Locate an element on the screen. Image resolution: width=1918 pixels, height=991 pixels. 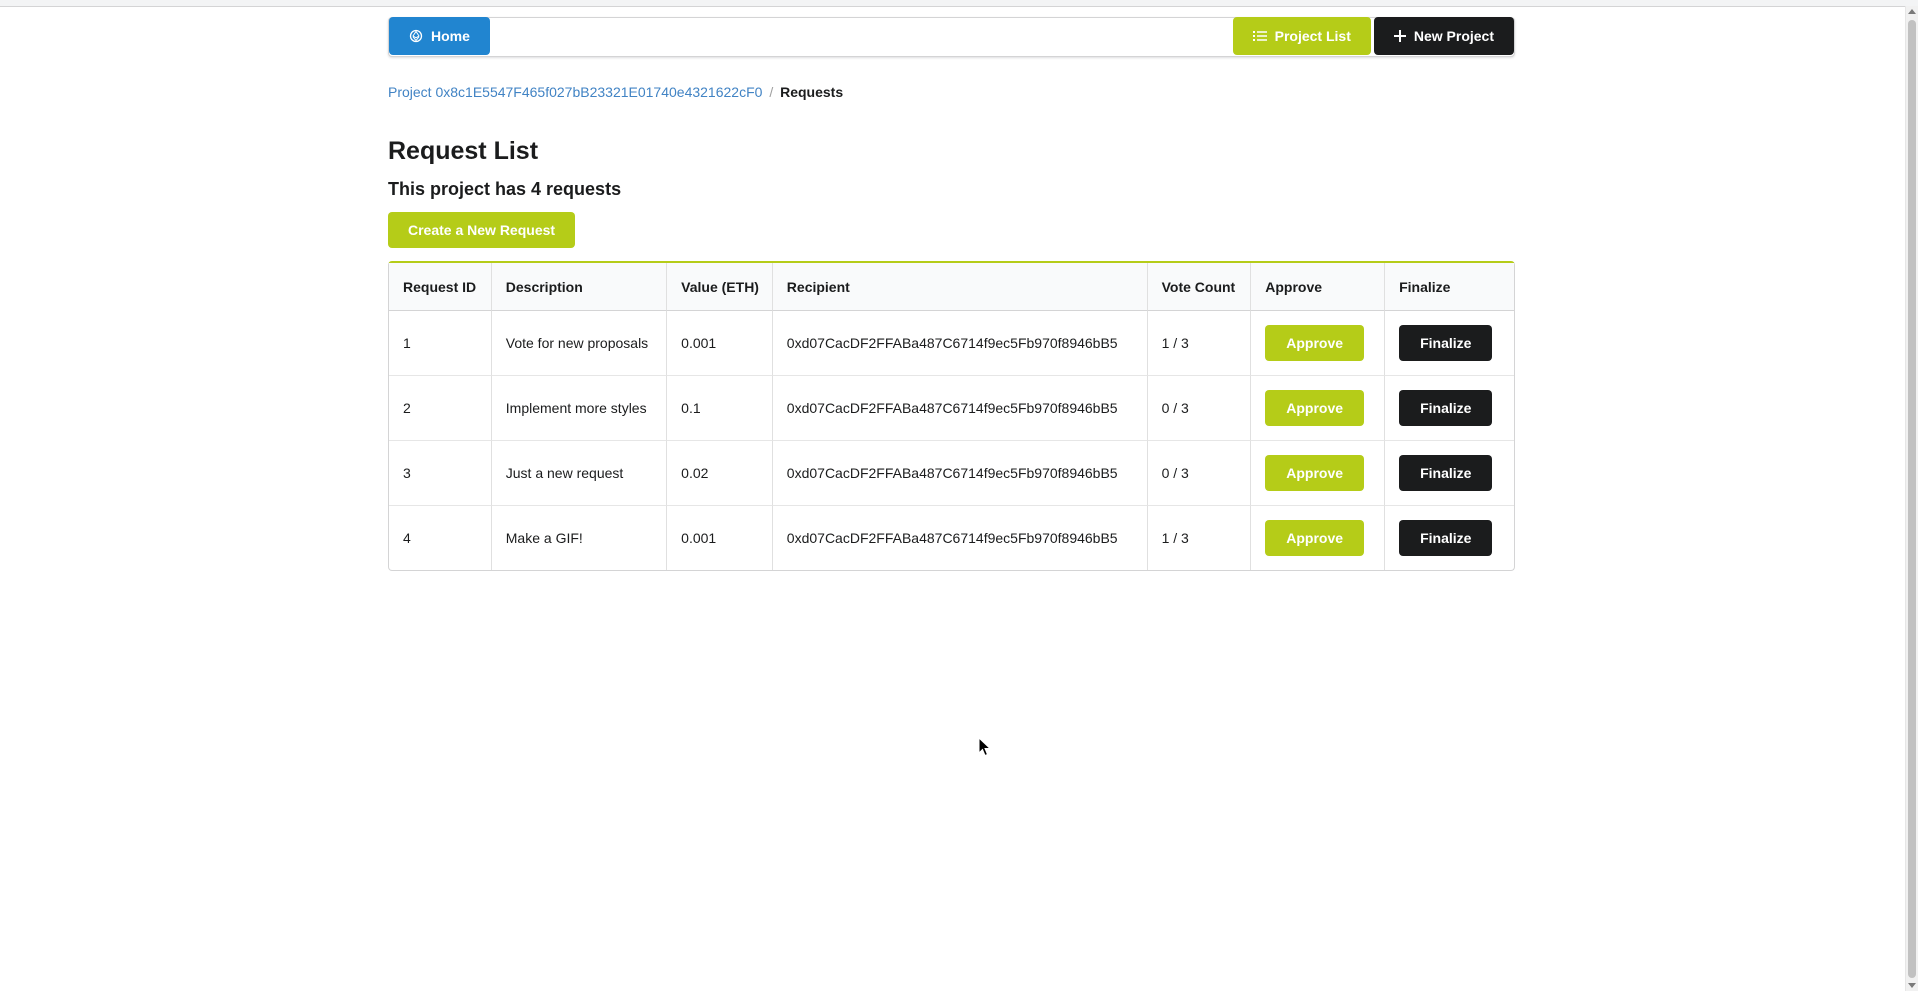
header-value: Value (ETH) is located at coordinates (719, 287).